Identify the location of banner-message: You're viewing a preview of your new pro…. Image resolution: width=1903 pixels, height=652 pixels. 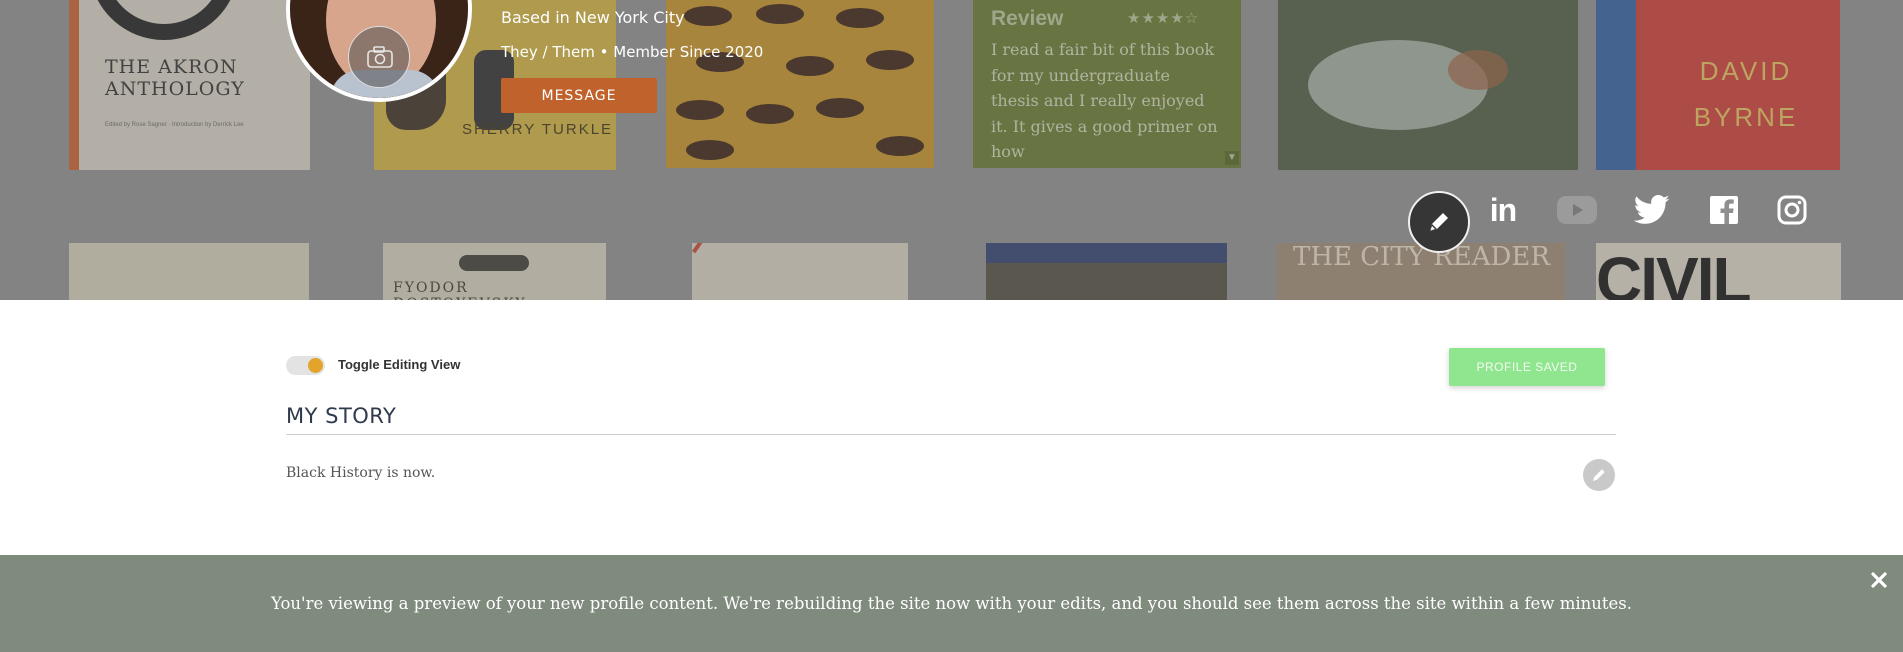
(951, 603).